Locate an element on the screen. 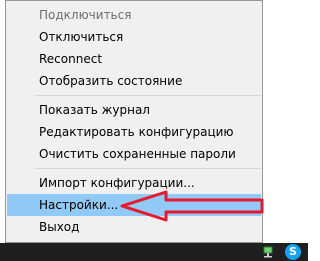 This screenshot has width=320, height=261. red-arrow-annotation is located at coordinates (192, 206).